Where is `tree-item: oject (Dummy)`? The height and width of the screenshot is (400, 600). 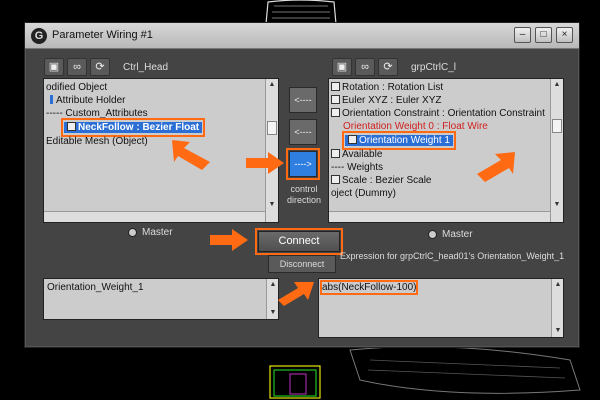 tree-item: oject (Dummy) is located at coordinates (363, 193).